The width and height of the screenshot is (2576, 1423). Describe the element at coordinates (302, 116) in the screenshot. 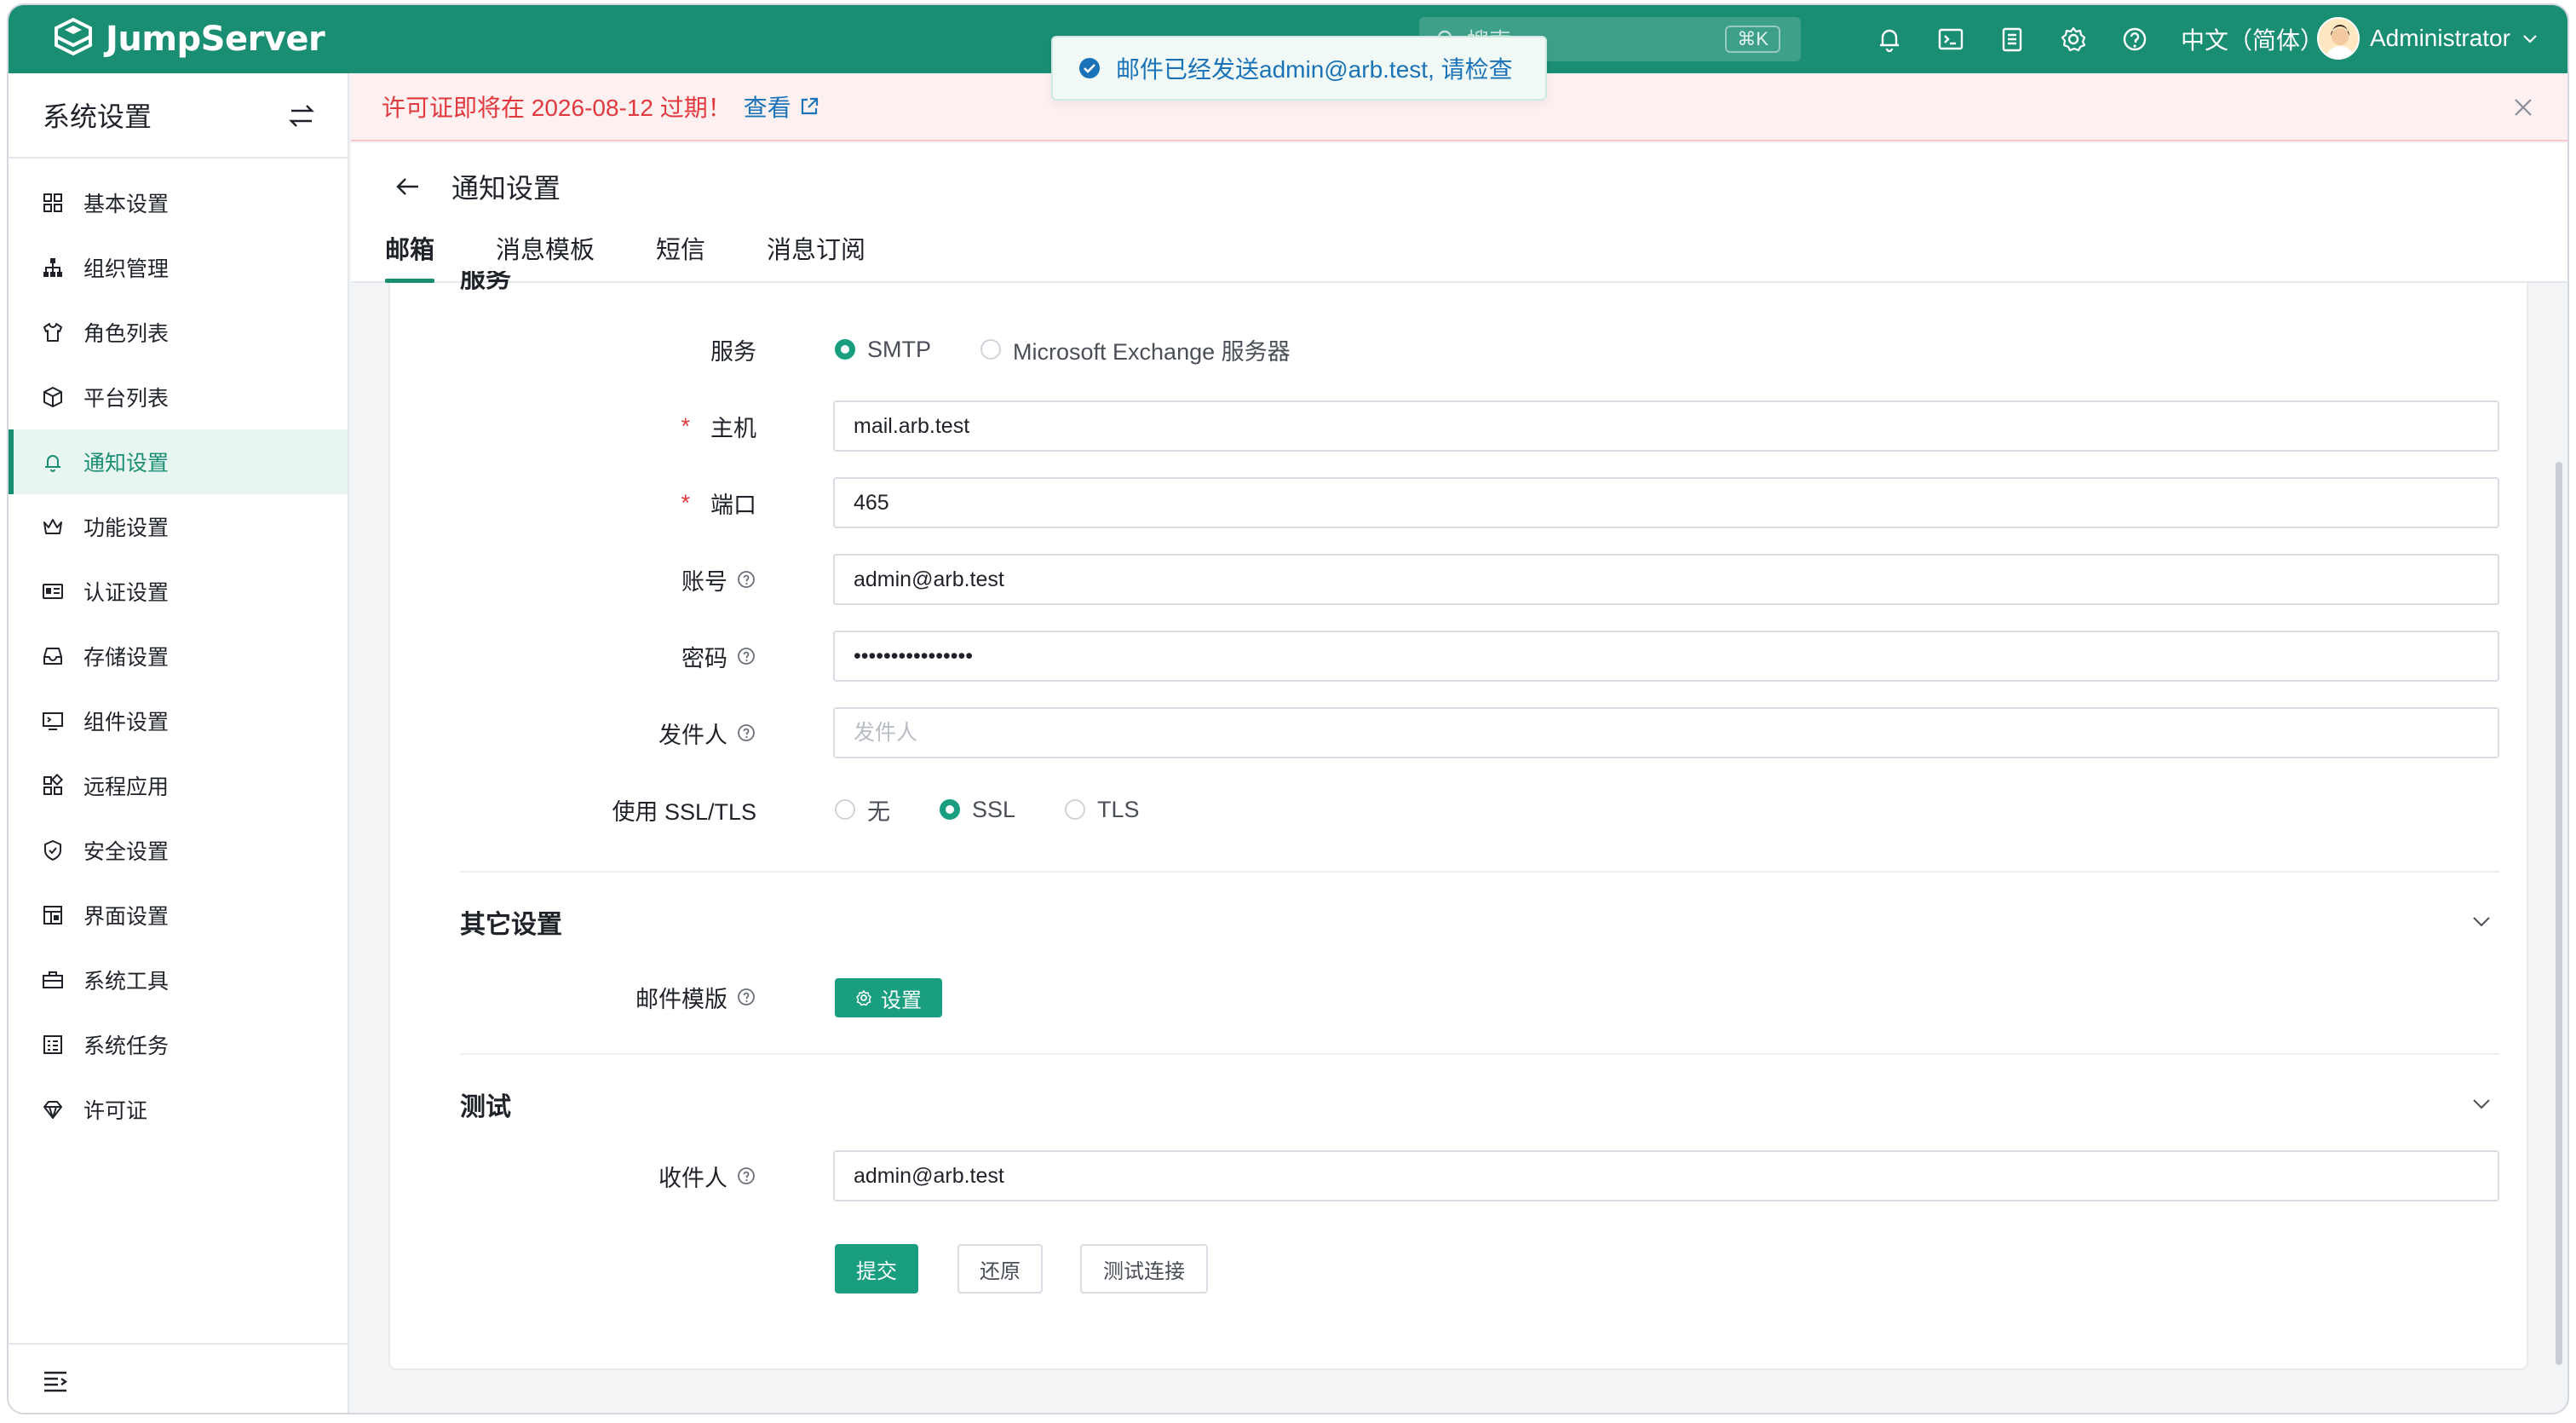

I see `swap-icon` at that location.